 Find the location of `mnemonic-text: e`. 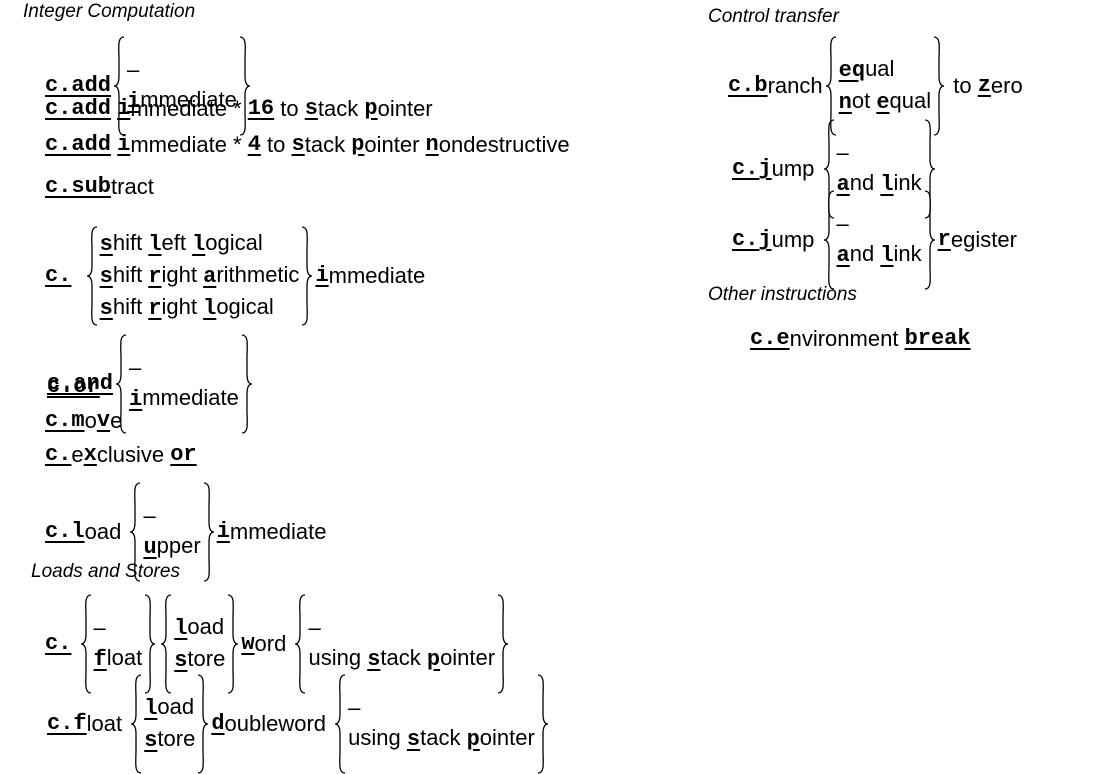

mnemonic-text: e is located at coordinates (116, 420).